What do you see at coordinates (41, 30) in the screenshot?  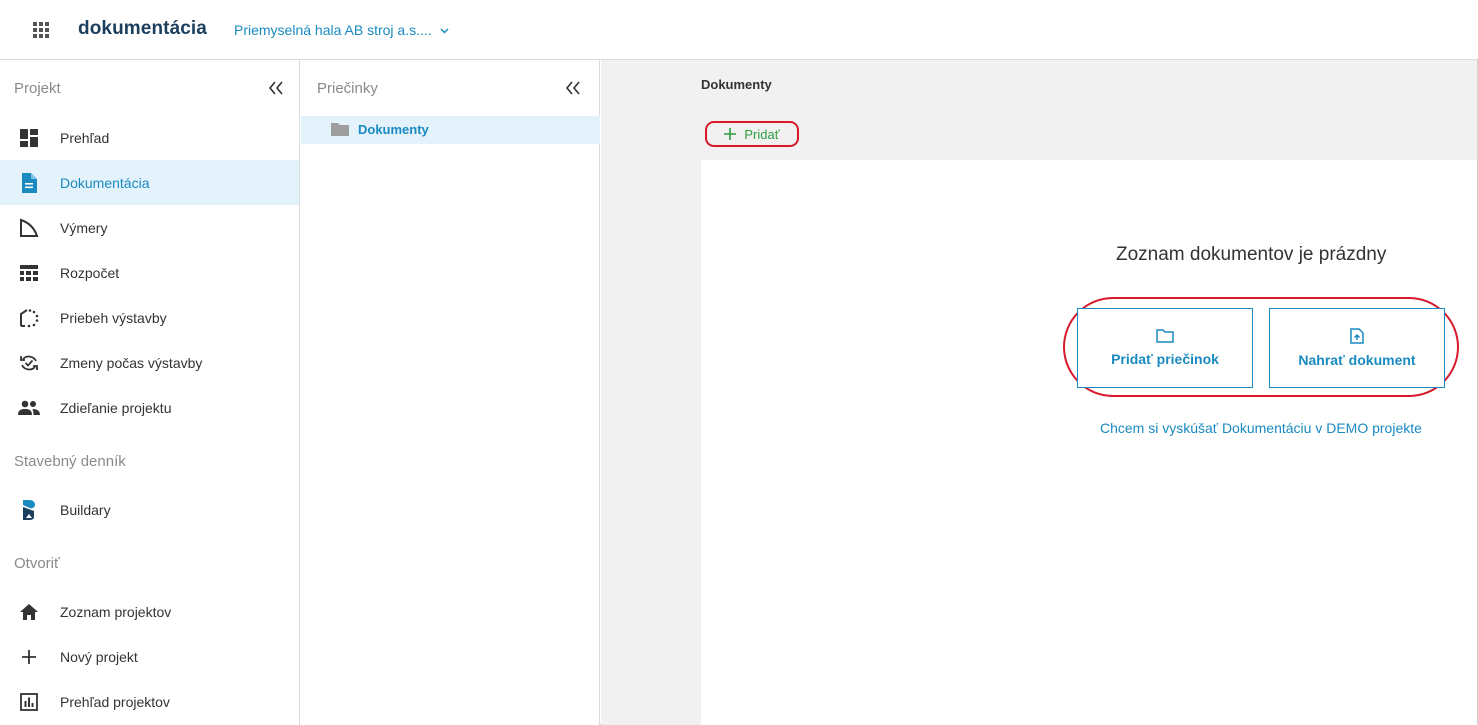 I see `apps-grid-icon` at bounding box center [41, 30].